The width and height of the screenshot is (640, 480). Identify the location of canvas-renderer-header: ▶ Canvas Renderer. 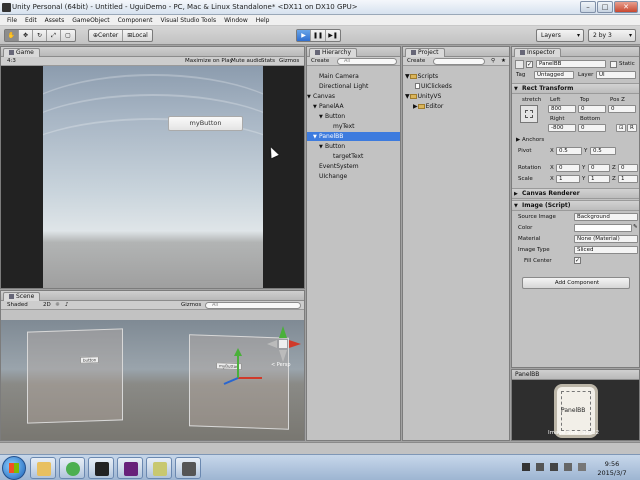
(575, 193).